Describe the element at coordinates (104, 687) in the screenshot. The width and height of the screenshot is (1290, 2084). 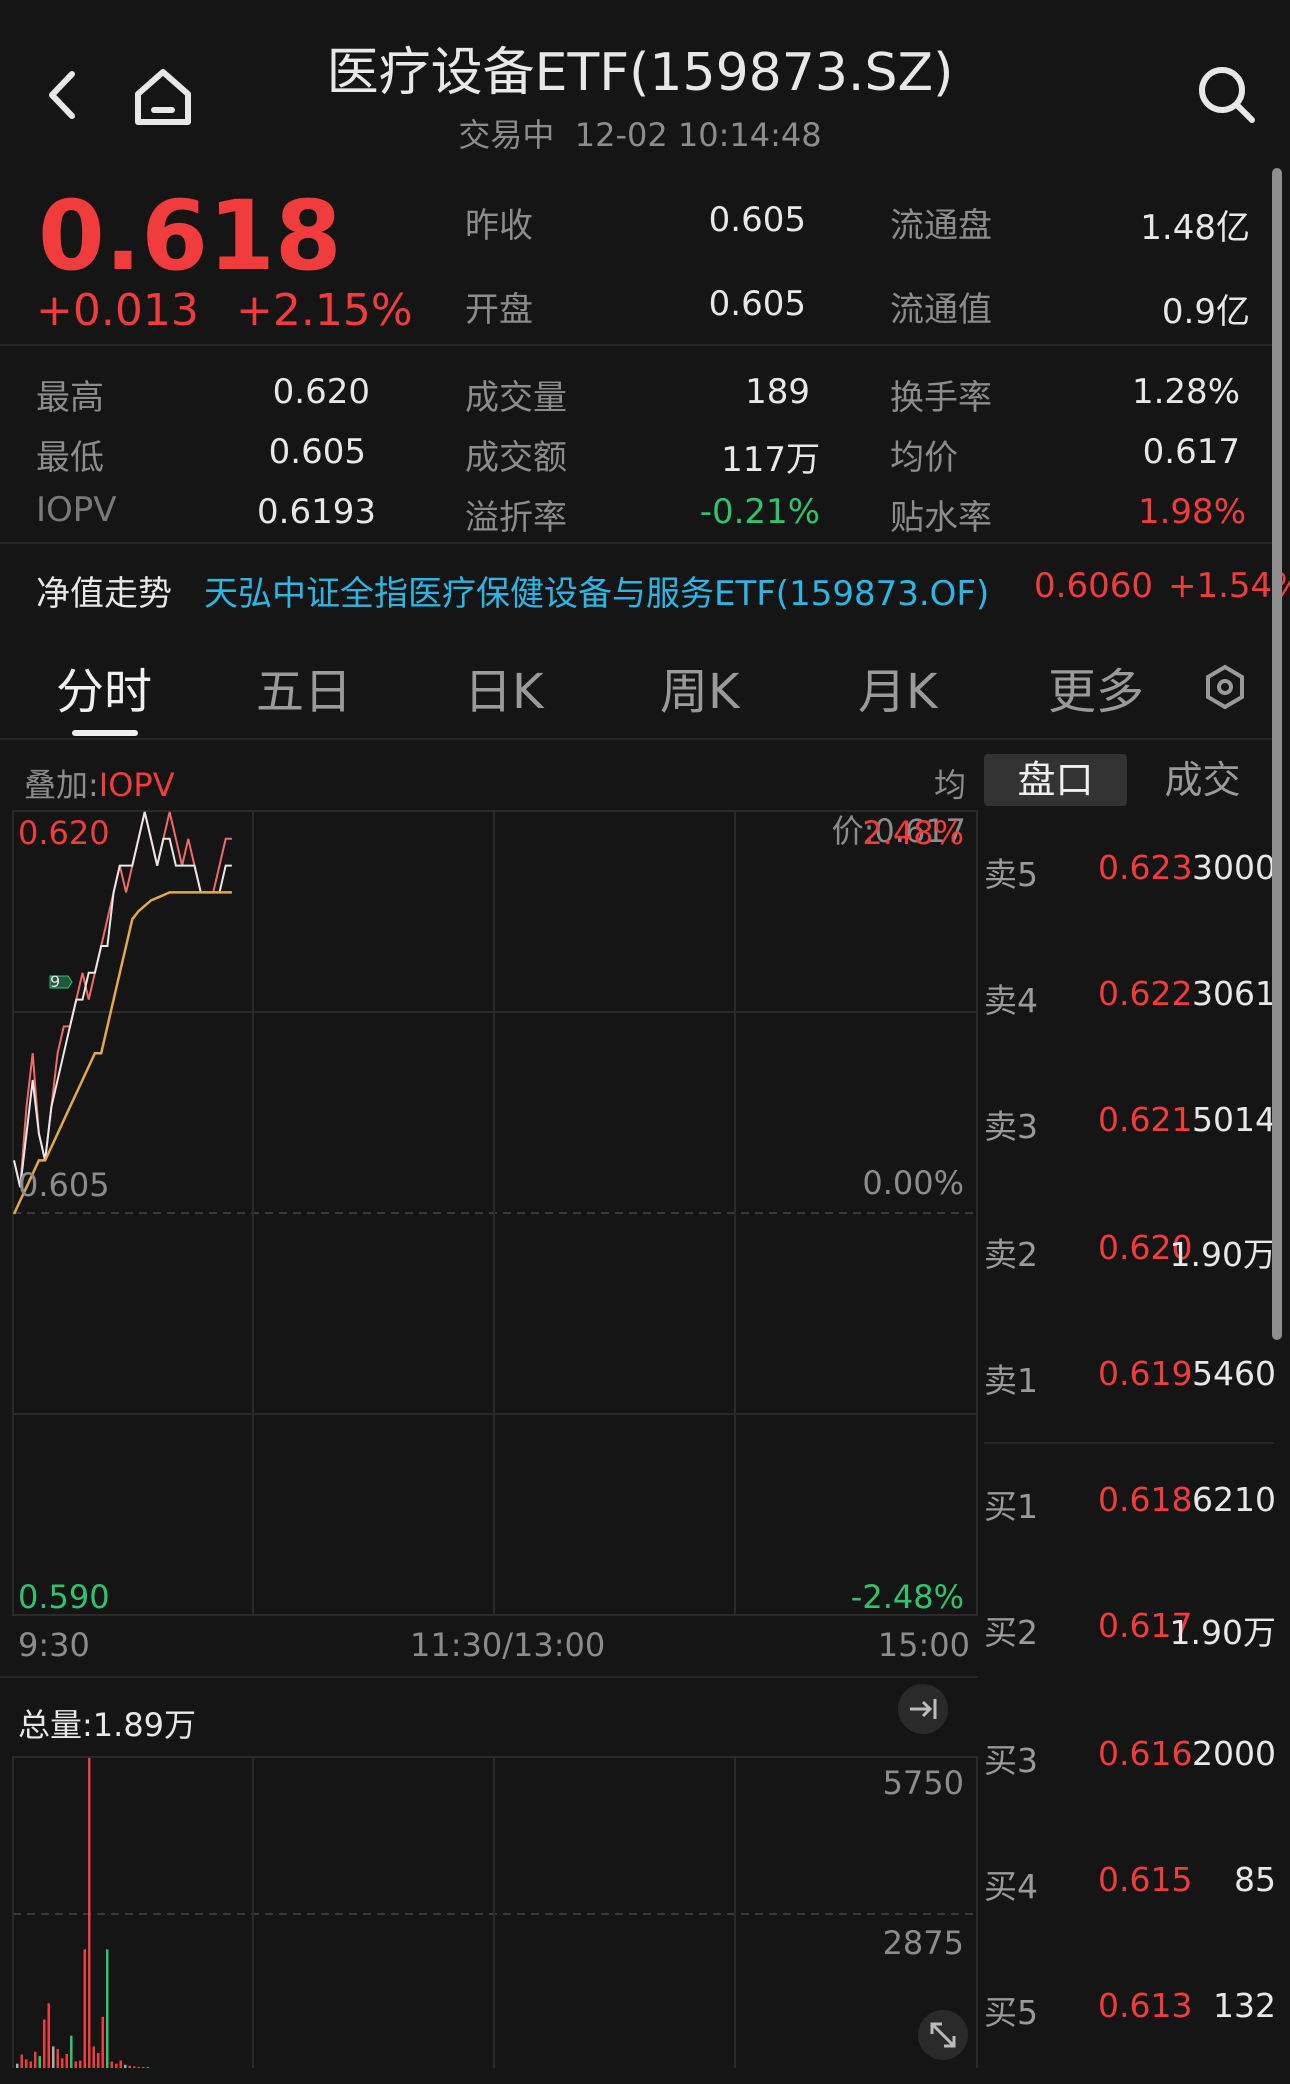
I see `tab-intraday: 分时` at that location.